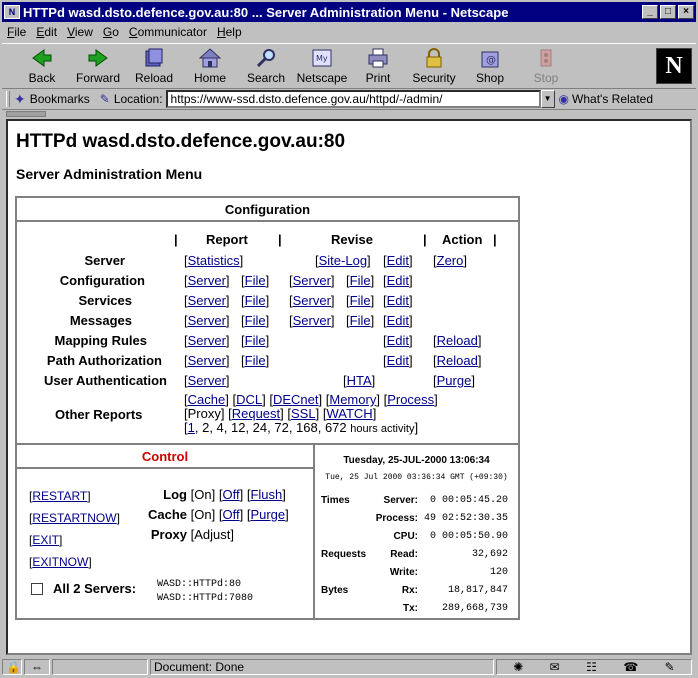 The height and width of the screenshot is (678, 698). Describe the element at coordinates (255, 280) in the screenshot. I see `configuration-report-file-link: File` at that location.